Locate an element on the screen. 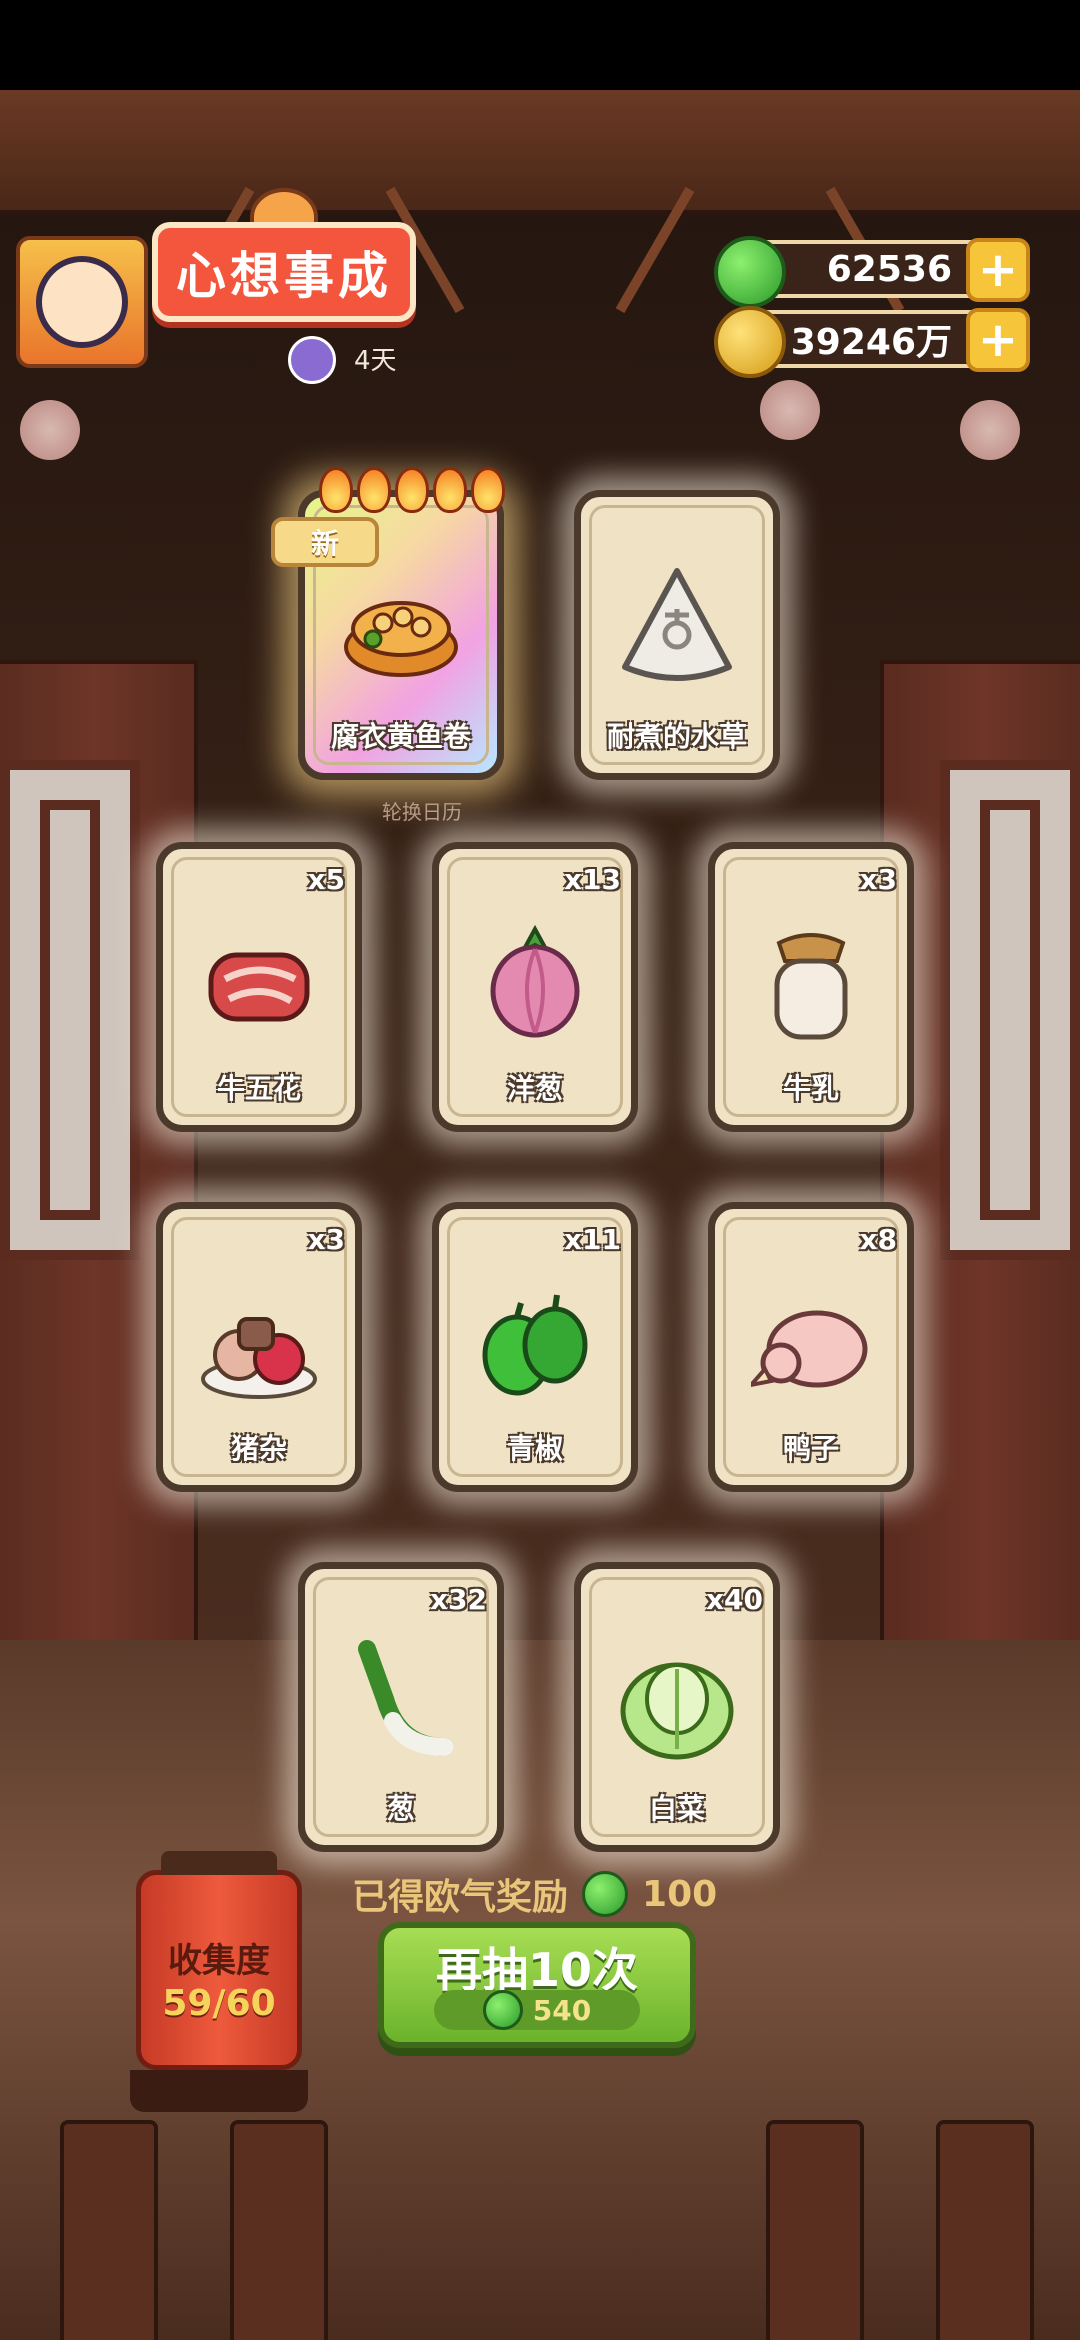  card-name: 白菜 is located at coordinates (676, 1808).